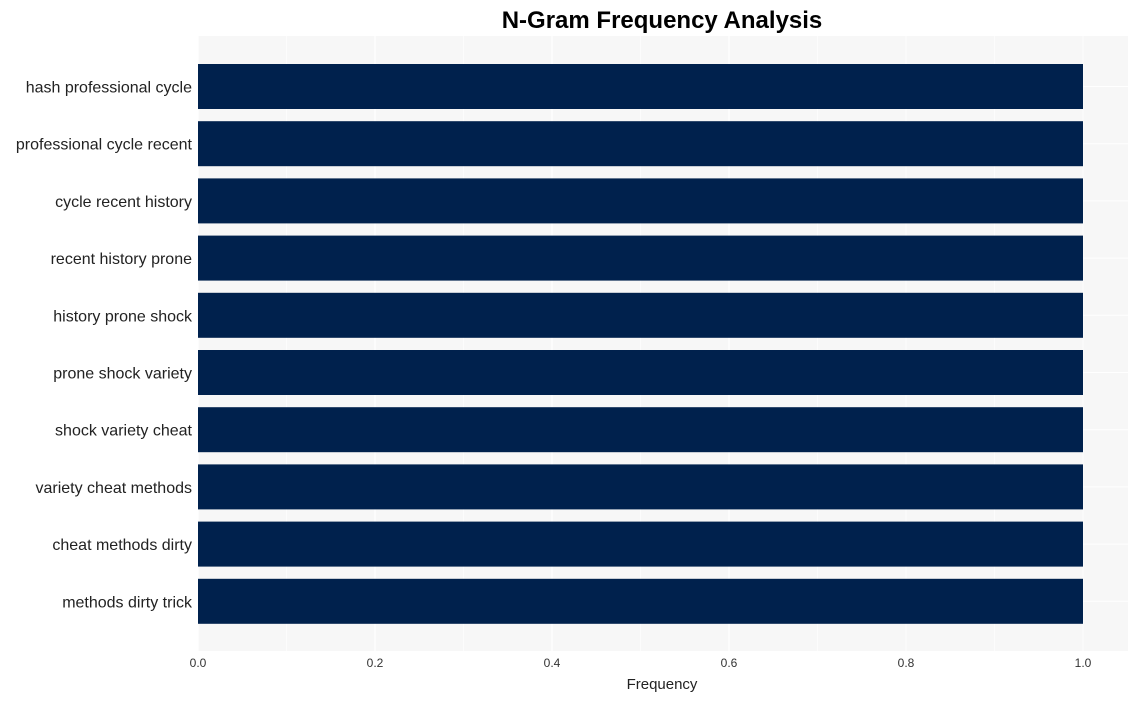  Describe the element at coordinates (109, 88) in the screenshot. I see `y-tick-label: hash professional cycle` at that location.